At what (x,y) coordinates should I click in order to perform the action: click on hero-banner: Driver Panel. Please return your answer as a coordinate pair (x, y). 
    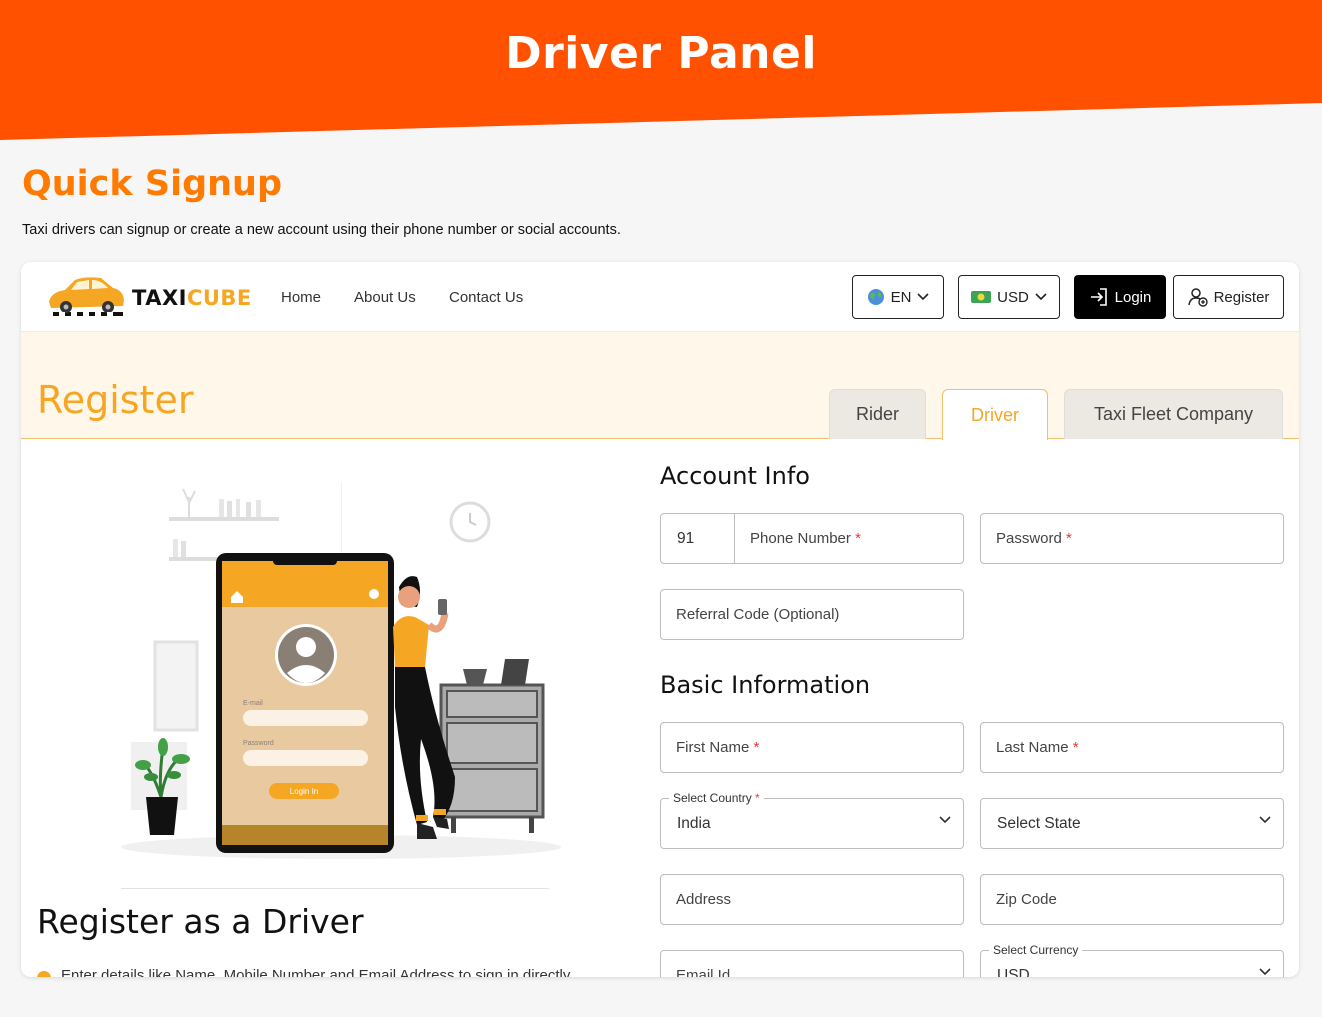
    Looking at the image, I should click on (661, 72).